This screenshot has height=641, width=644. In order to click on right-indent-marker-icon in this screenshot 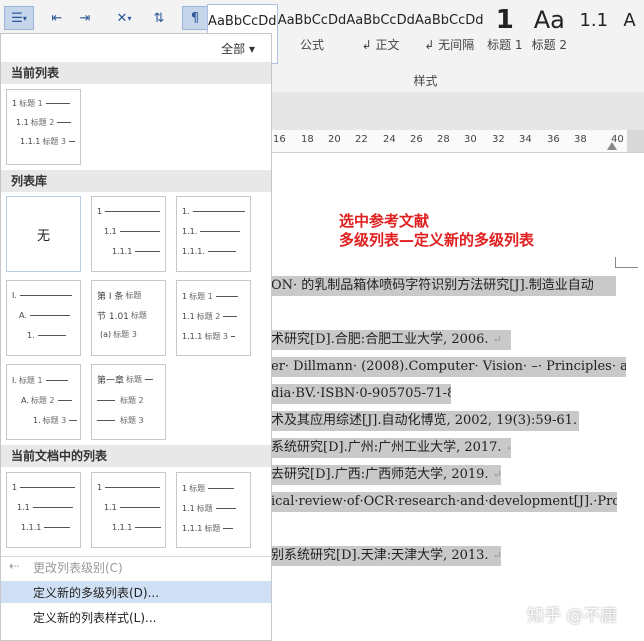, I will do `click(612, 146)`.